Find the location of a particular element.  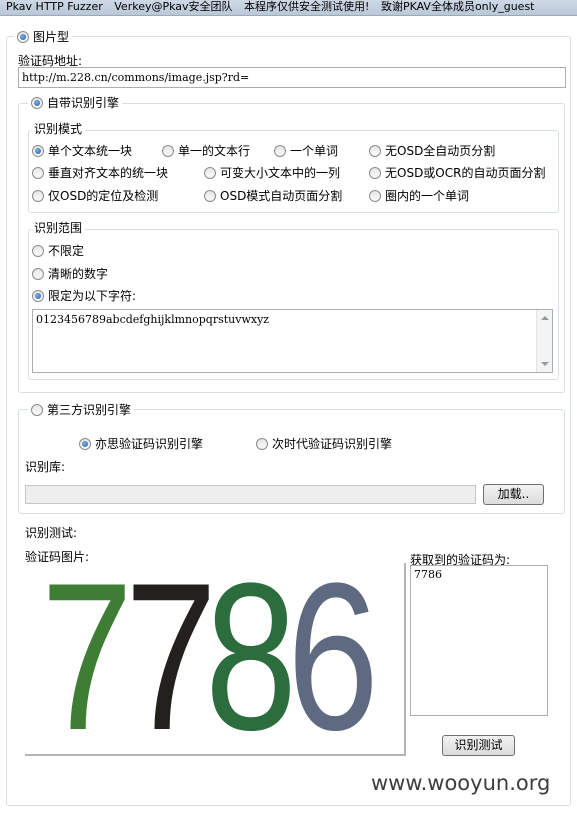

range-option-0: 不限定 is located at coordinates (58, 250).